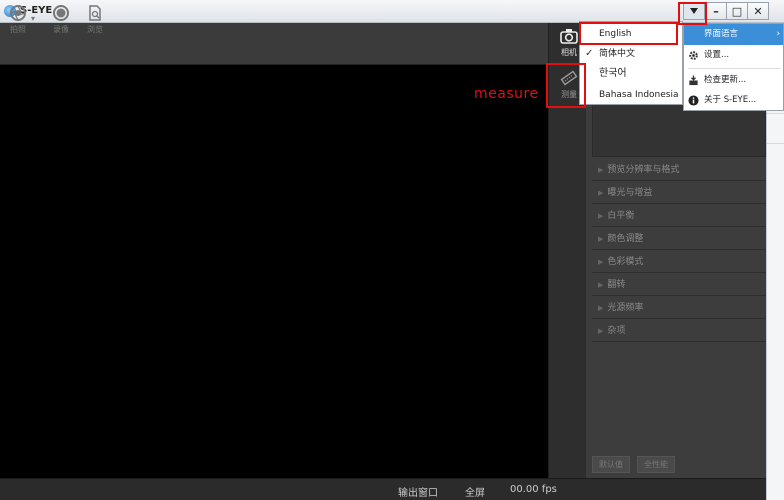  I want to click on language-option-simplified-chinese: ✓ 简体中文, so click(631, 54).